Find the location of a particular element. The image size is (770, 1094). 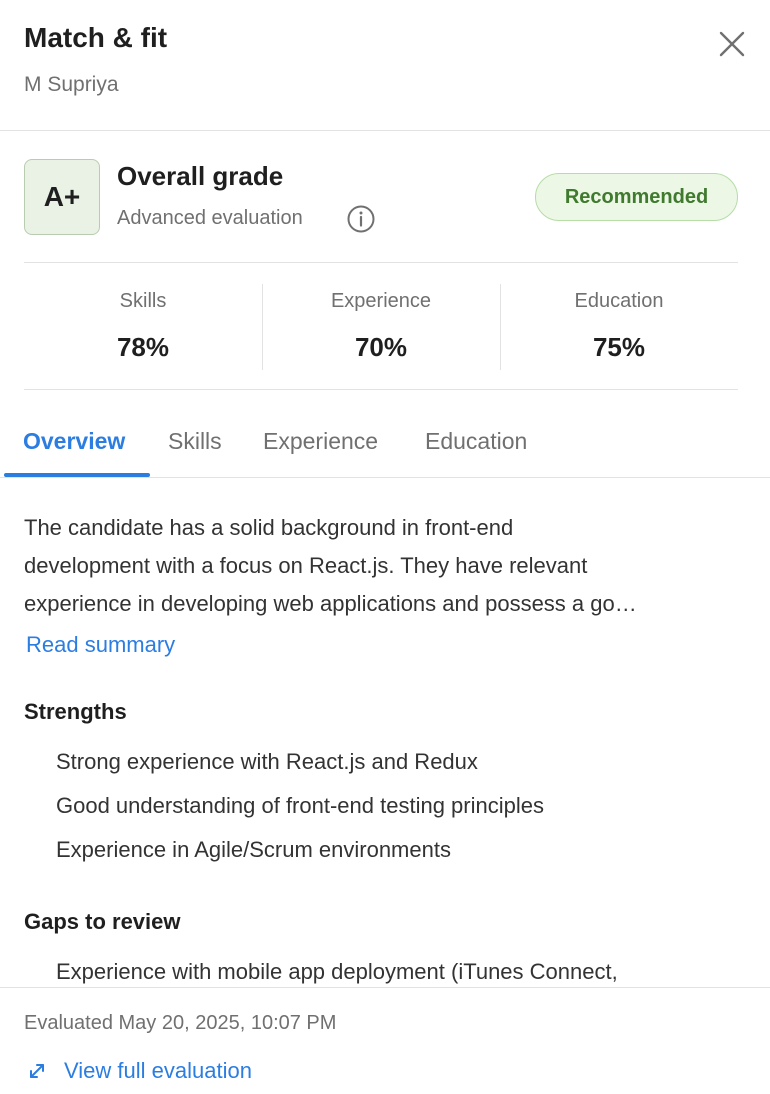

tab-bar: Overview Skills Experience Education is located at coordinates (385, 444).